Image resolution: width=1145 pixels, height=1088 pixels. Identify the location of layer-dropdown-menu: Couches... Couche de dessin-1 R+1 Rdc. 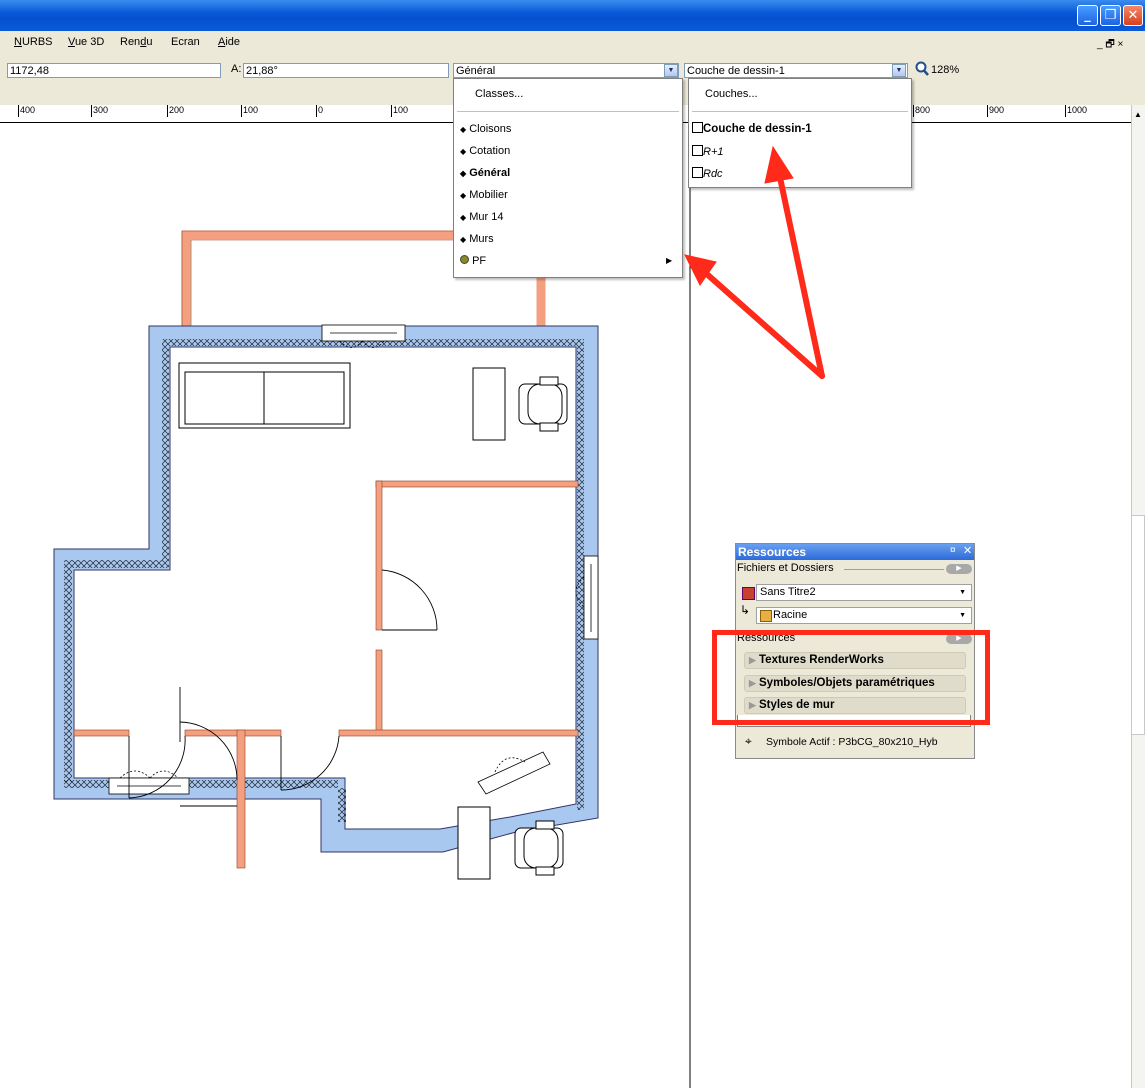
(800, 133).